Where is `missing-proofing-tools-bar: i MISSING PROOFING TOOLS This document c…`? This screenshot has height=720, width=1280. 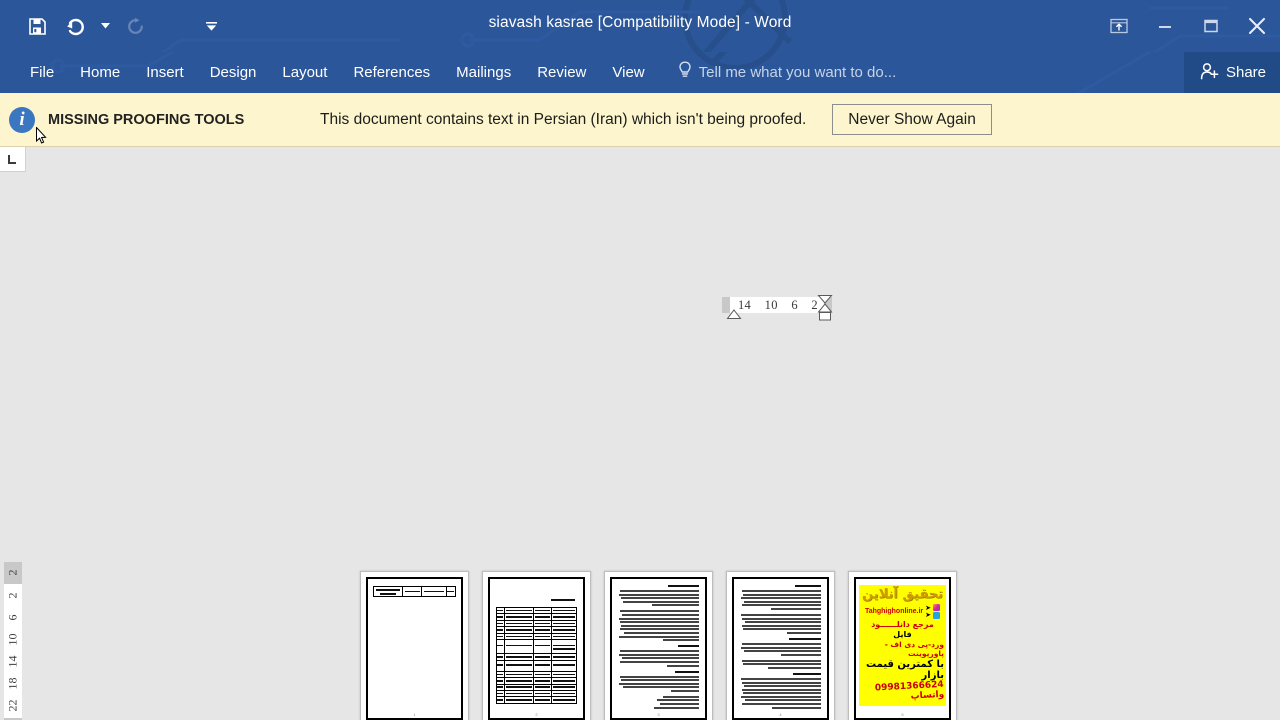 missing-proofing-tools-bar: i MISSING PROOFING TOOLS This document c… is located at coordinates (640, 120).